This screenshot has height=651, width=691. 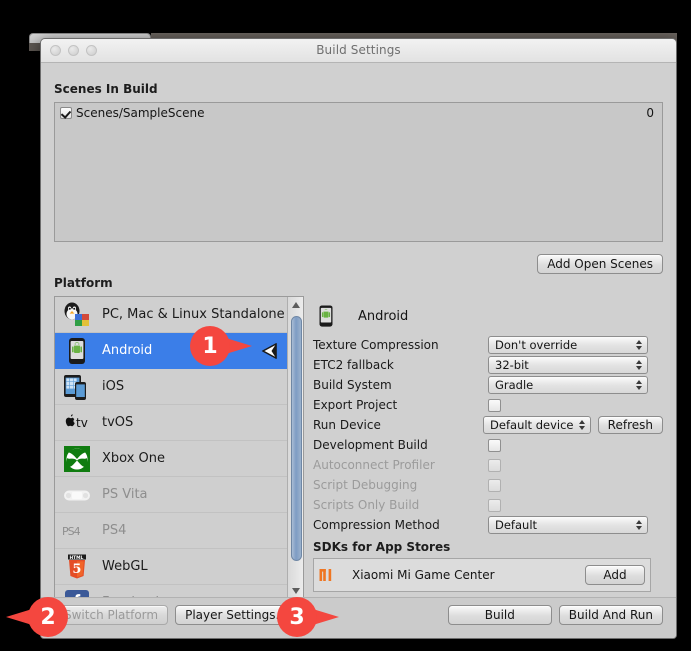 What do you see at coordinates (111, 615) in the screenshot?
I see `switch-platform-button: Switch Platform` at bounding box center [111, 615].